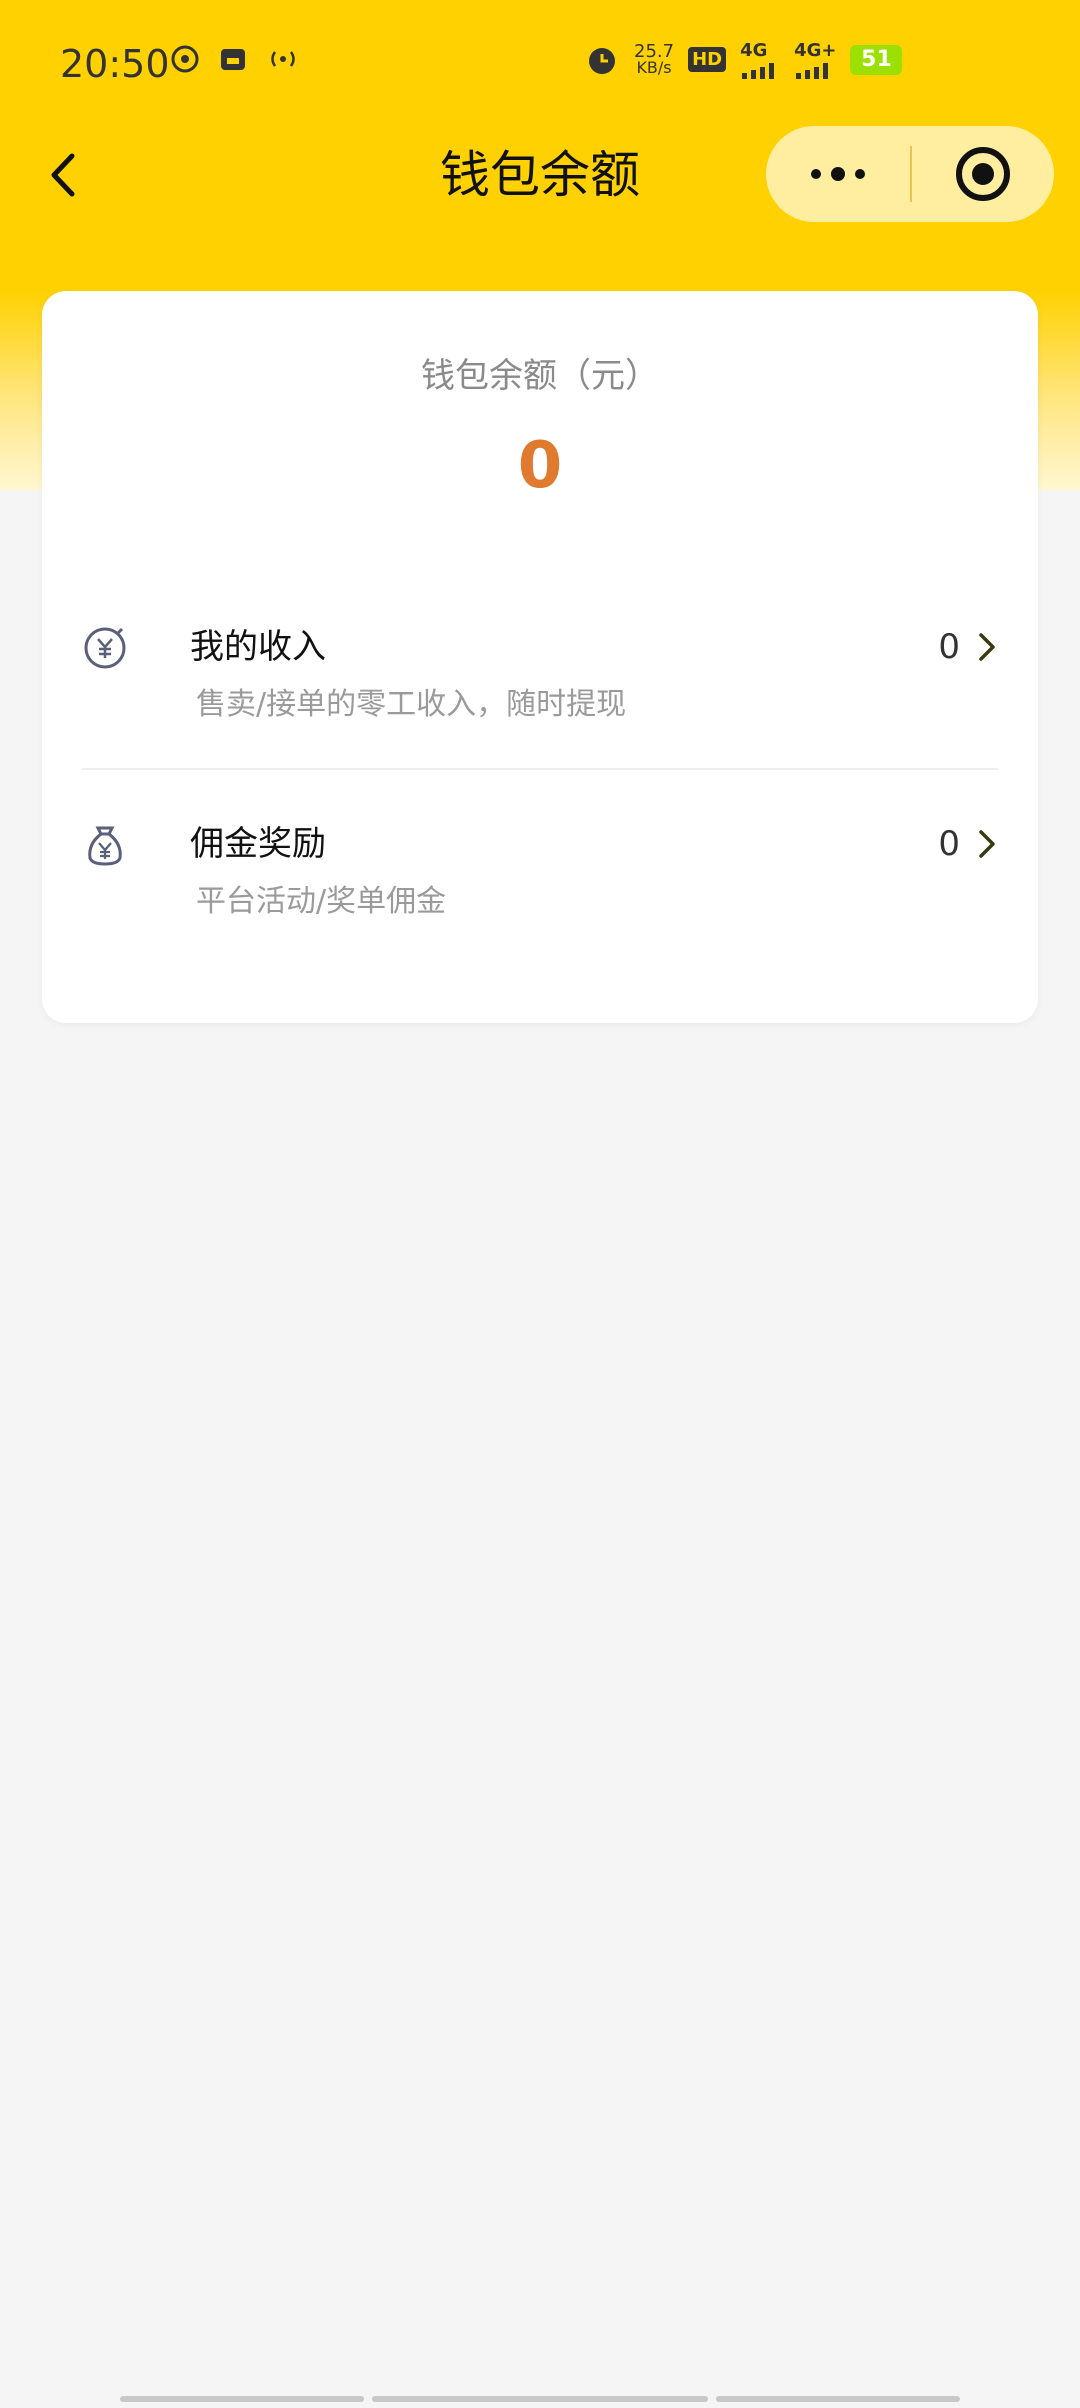  What do you see at coordinates (283, 59) in the screenshot?
I see `hotspot-icon` at bounding box center [283, 59].